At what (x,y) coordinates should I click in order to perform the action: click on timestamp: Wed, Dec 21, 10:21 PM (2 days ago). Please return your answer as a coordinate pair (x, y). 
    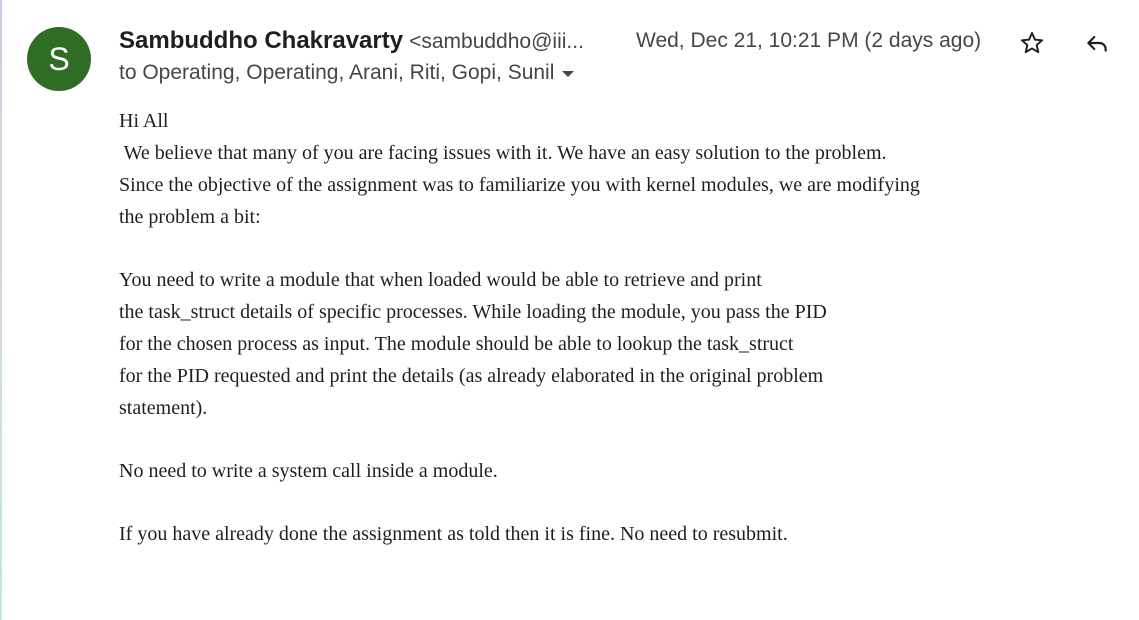
    Looking at the image, I should click on (809, 40).